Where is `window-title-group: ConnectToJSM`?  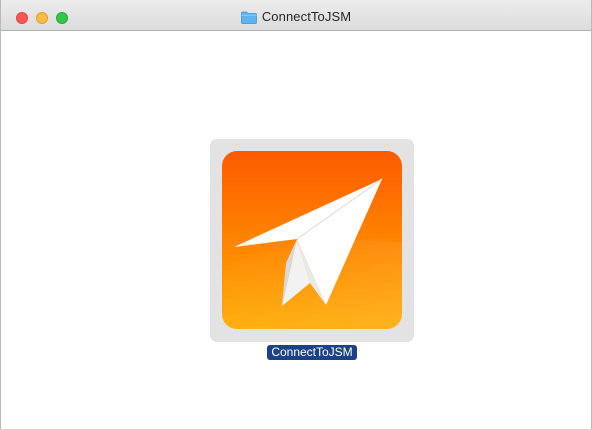
window-title-group: ConnectToJSM is located at coordinates (296, 17).